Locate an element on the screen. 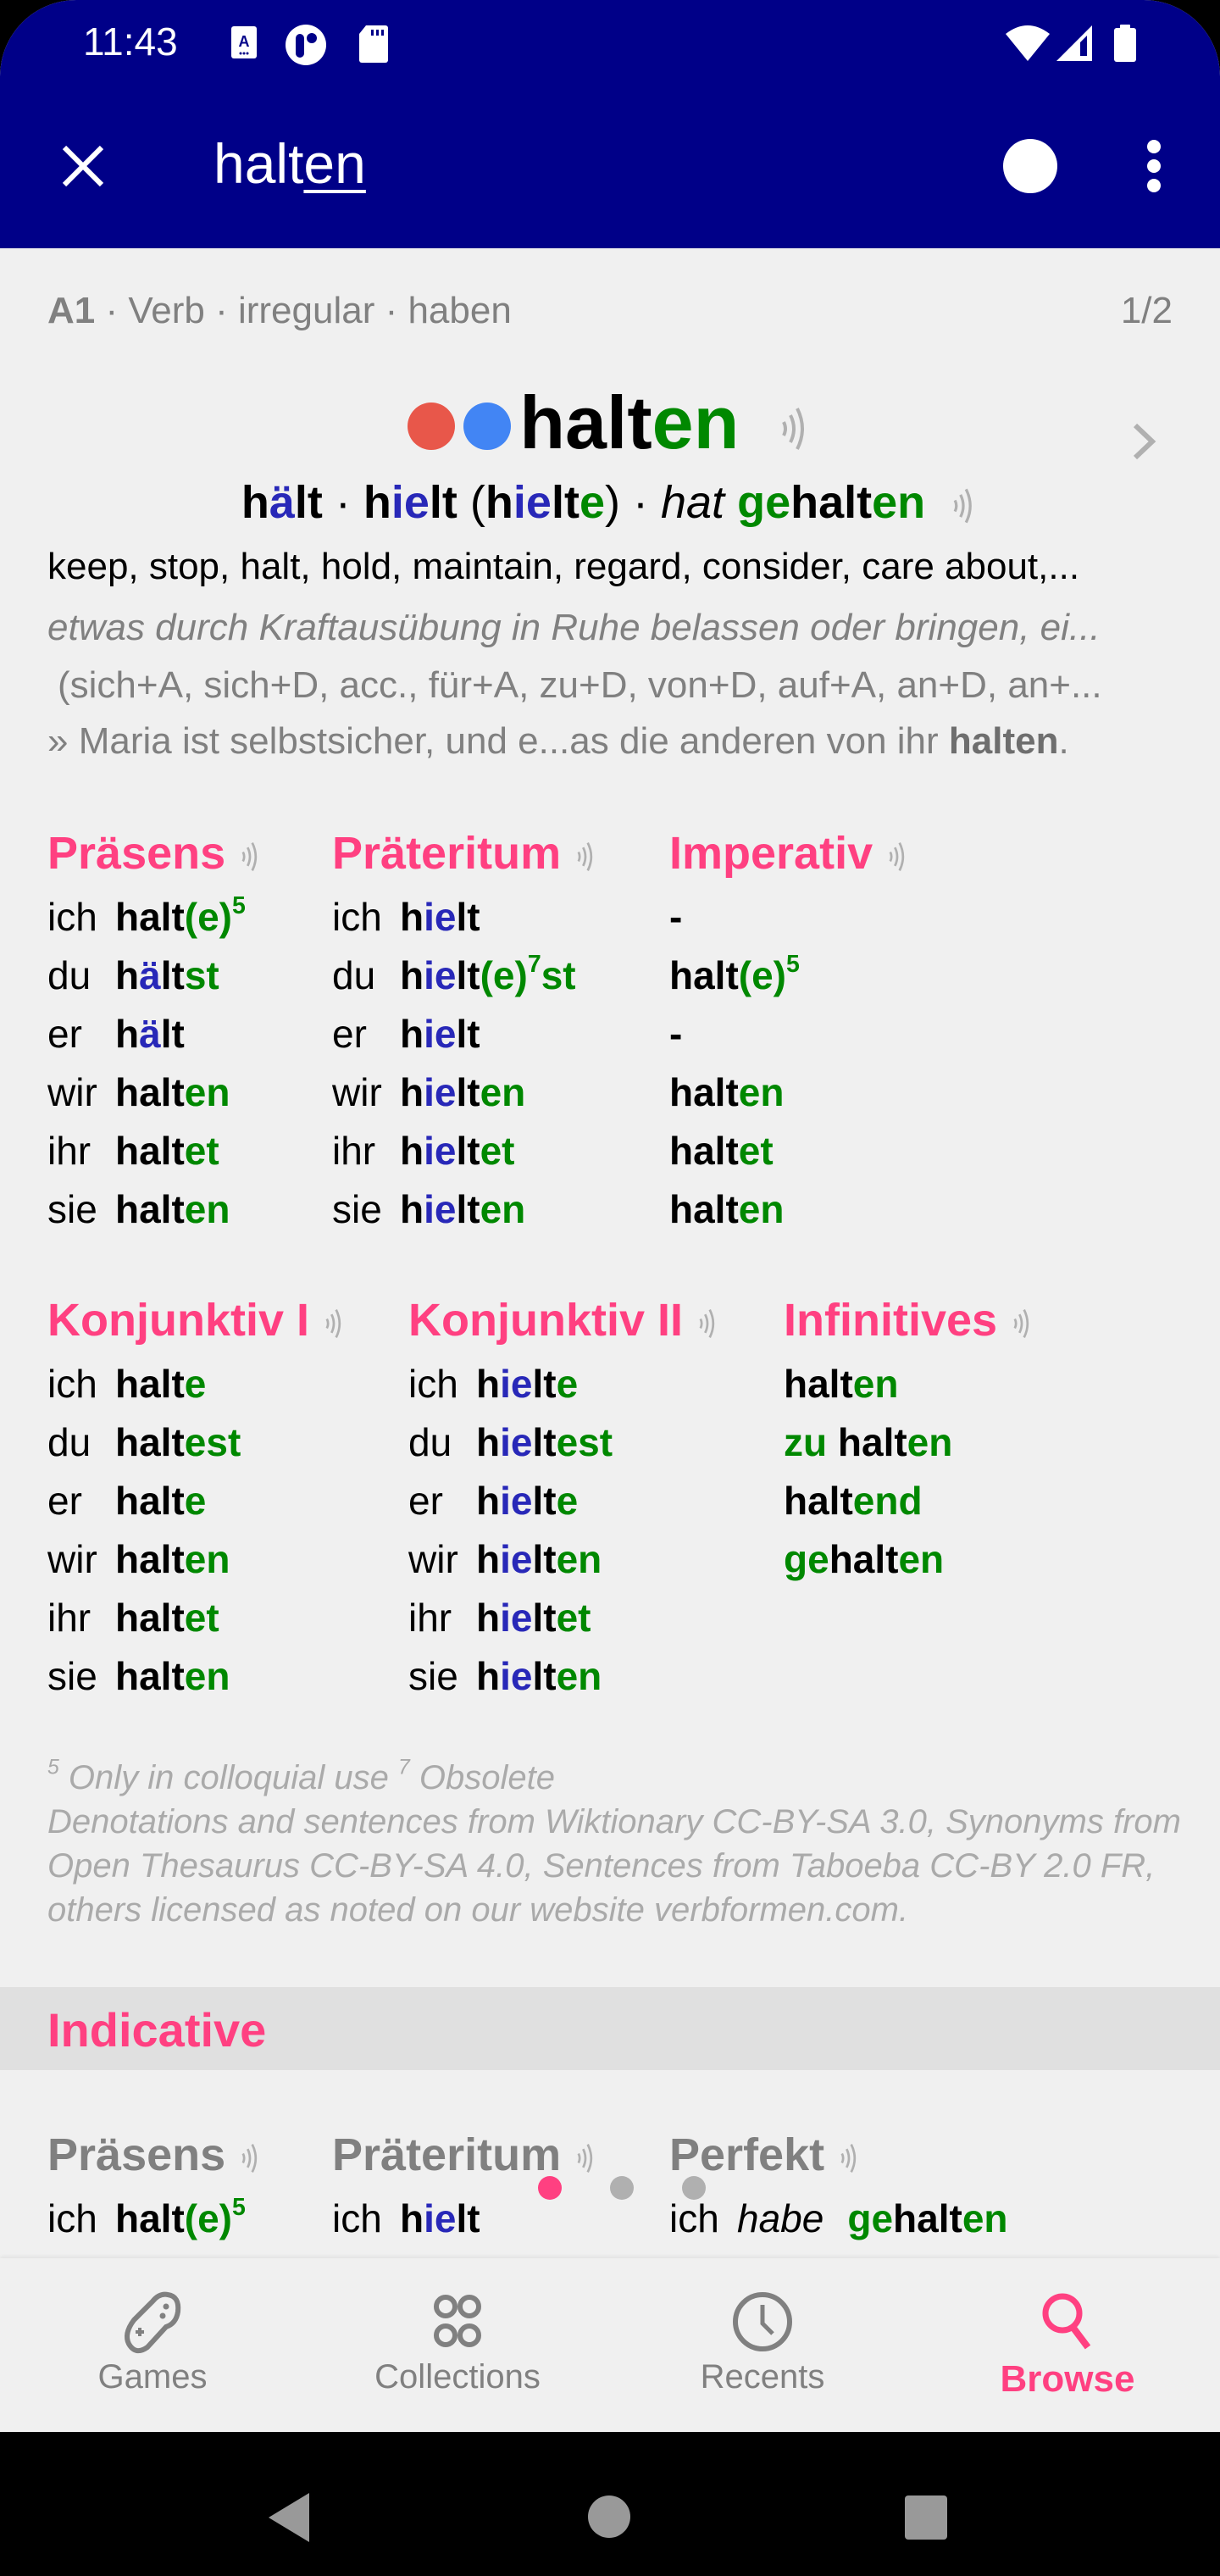 The height and width of the screenshot is (2576, 1220). verb-form: hieltest is located at coordinates (544, 1442).